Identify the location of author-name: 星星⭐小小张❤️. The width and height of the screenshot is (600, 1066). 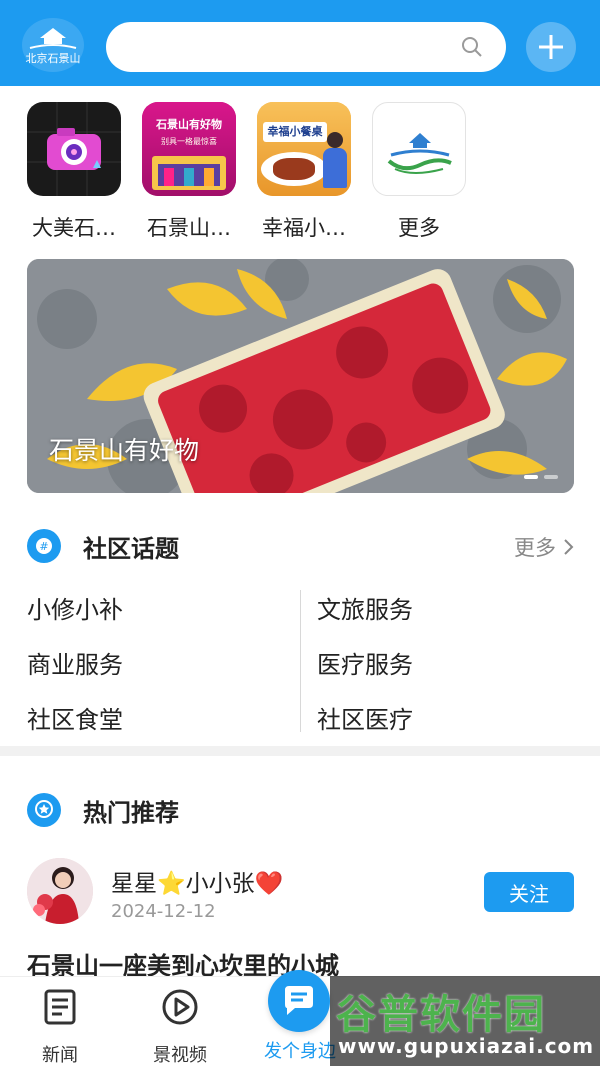
(197, 881).